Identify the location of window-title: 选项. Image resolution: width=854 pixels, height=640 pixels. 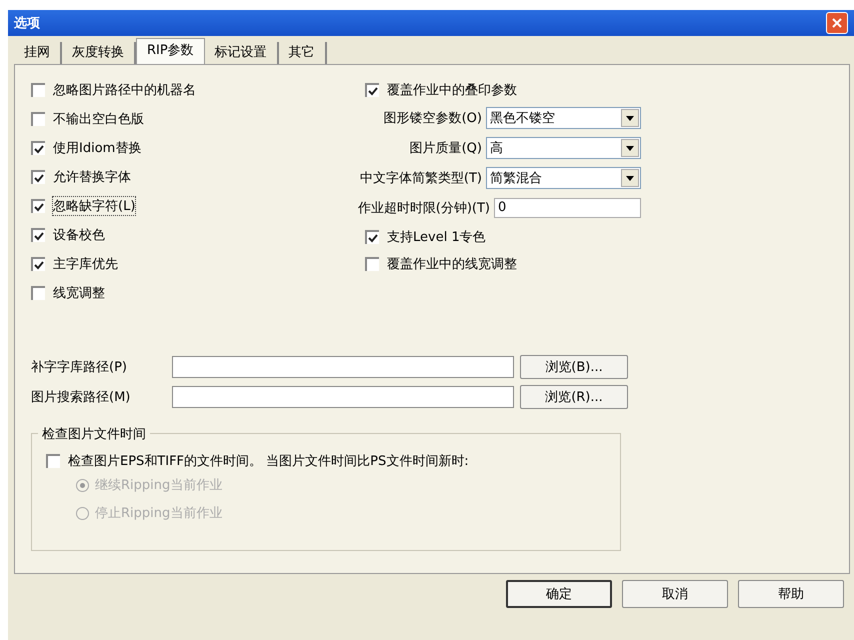
(27, 23).